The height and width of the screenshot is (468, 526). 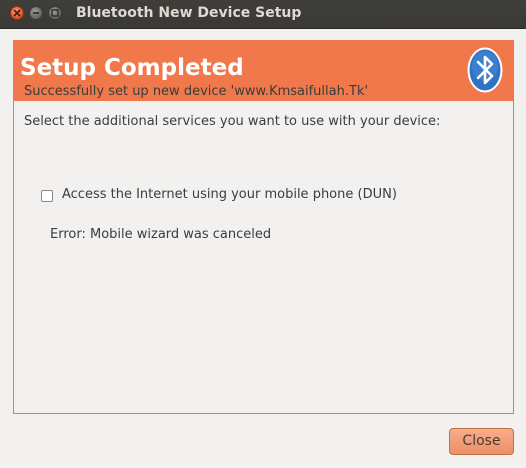 I want to click on maximize-icon, so click(x=55, y=13).